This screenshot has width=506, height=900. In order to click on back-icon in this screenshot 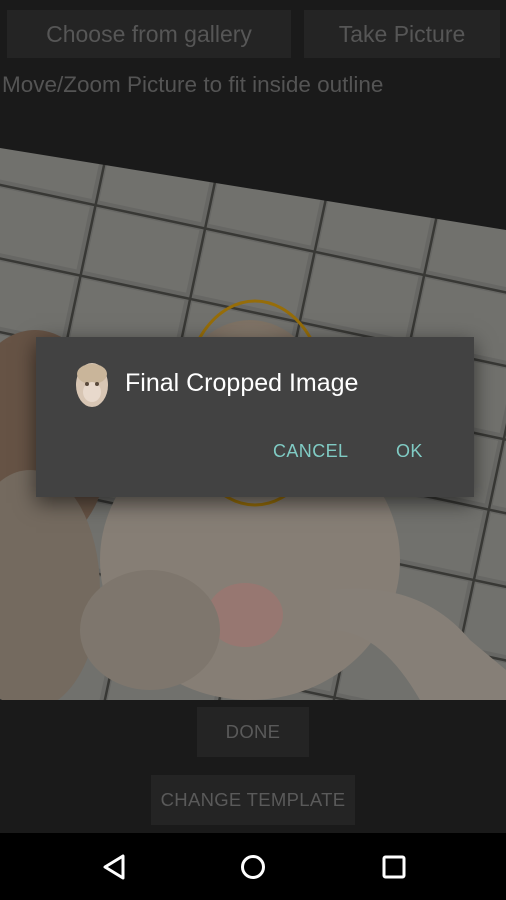, I will do `click(115, 867)`.